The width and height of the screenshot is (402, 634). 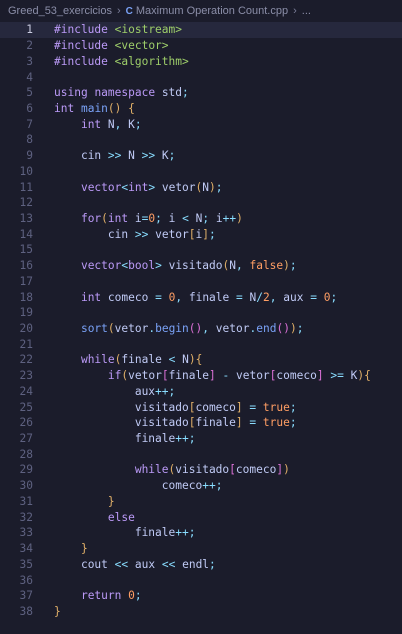 What do you see at coordinates (94, 108) in the screenshot?
I see `code-text: int main() {` at bounding box center [94, 108].